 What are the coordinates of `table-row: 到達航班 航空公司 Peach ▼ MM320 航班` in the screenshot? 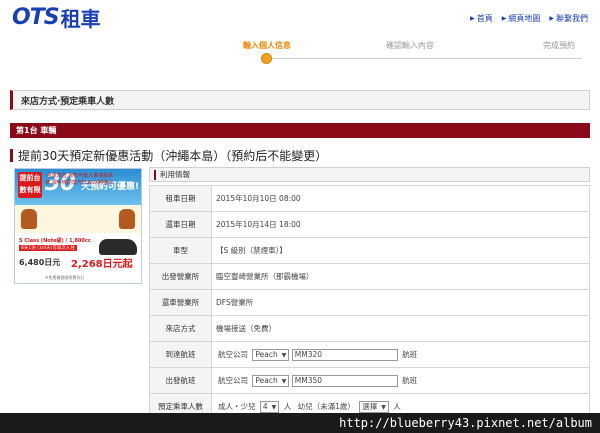 It's located at (369, 354).